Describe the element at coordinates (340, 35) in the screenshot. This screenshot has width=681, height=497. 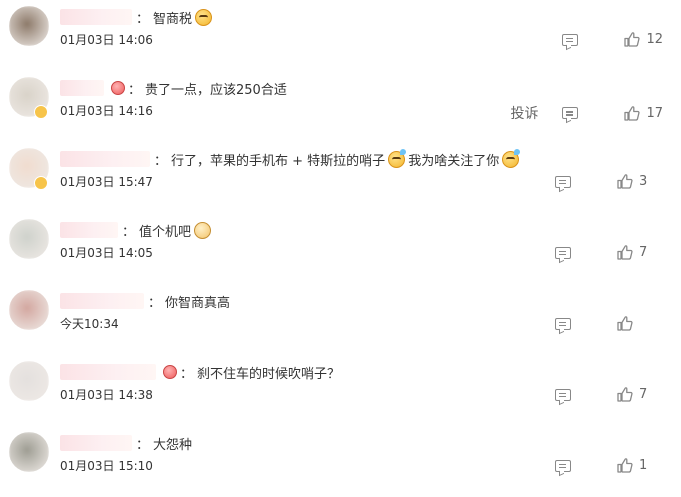
I see `comment-item: 暂无昵称：智商税01月03日 14:0612` at that location.